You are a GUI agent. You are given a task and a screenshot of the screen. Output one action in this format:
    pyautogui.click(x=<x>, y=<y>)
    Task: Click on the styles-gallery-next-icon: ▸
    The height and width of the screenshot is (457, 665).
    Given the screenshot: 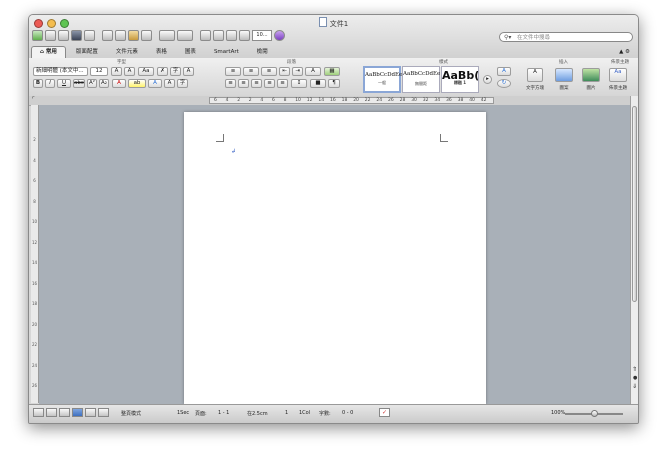 What is the action you would take?
    pyautogui.click(x=487, y=79)
    